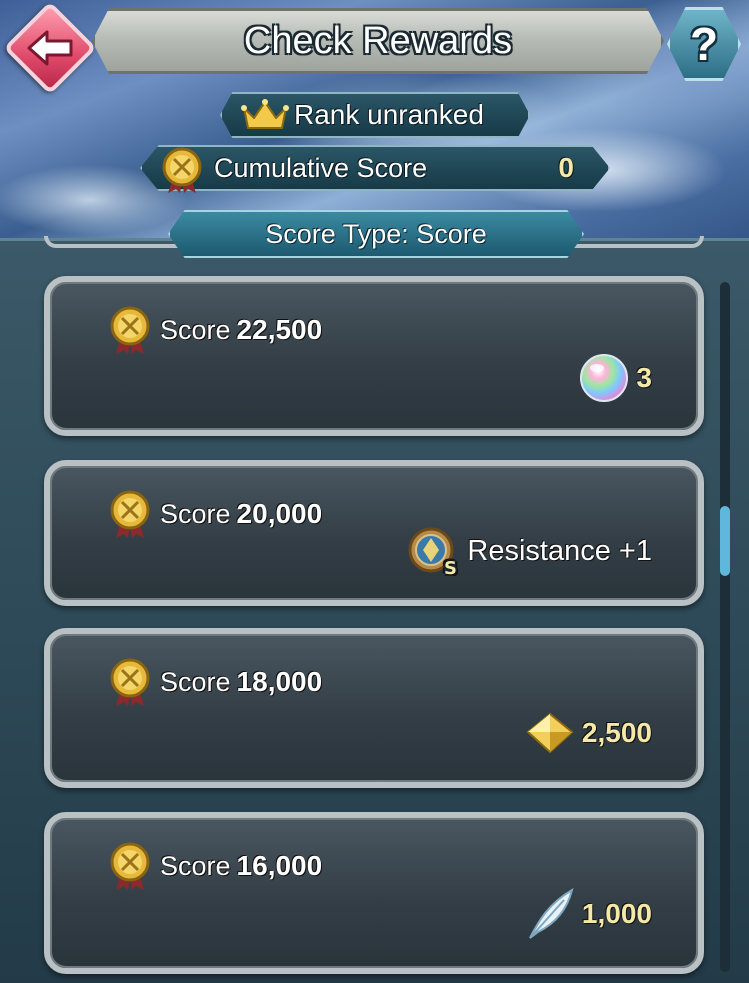  What do you see at coordinates (559, 550) in the screenshot?
I see `reward-skill-name: Resistance +1` at bounding box center [559, 550].